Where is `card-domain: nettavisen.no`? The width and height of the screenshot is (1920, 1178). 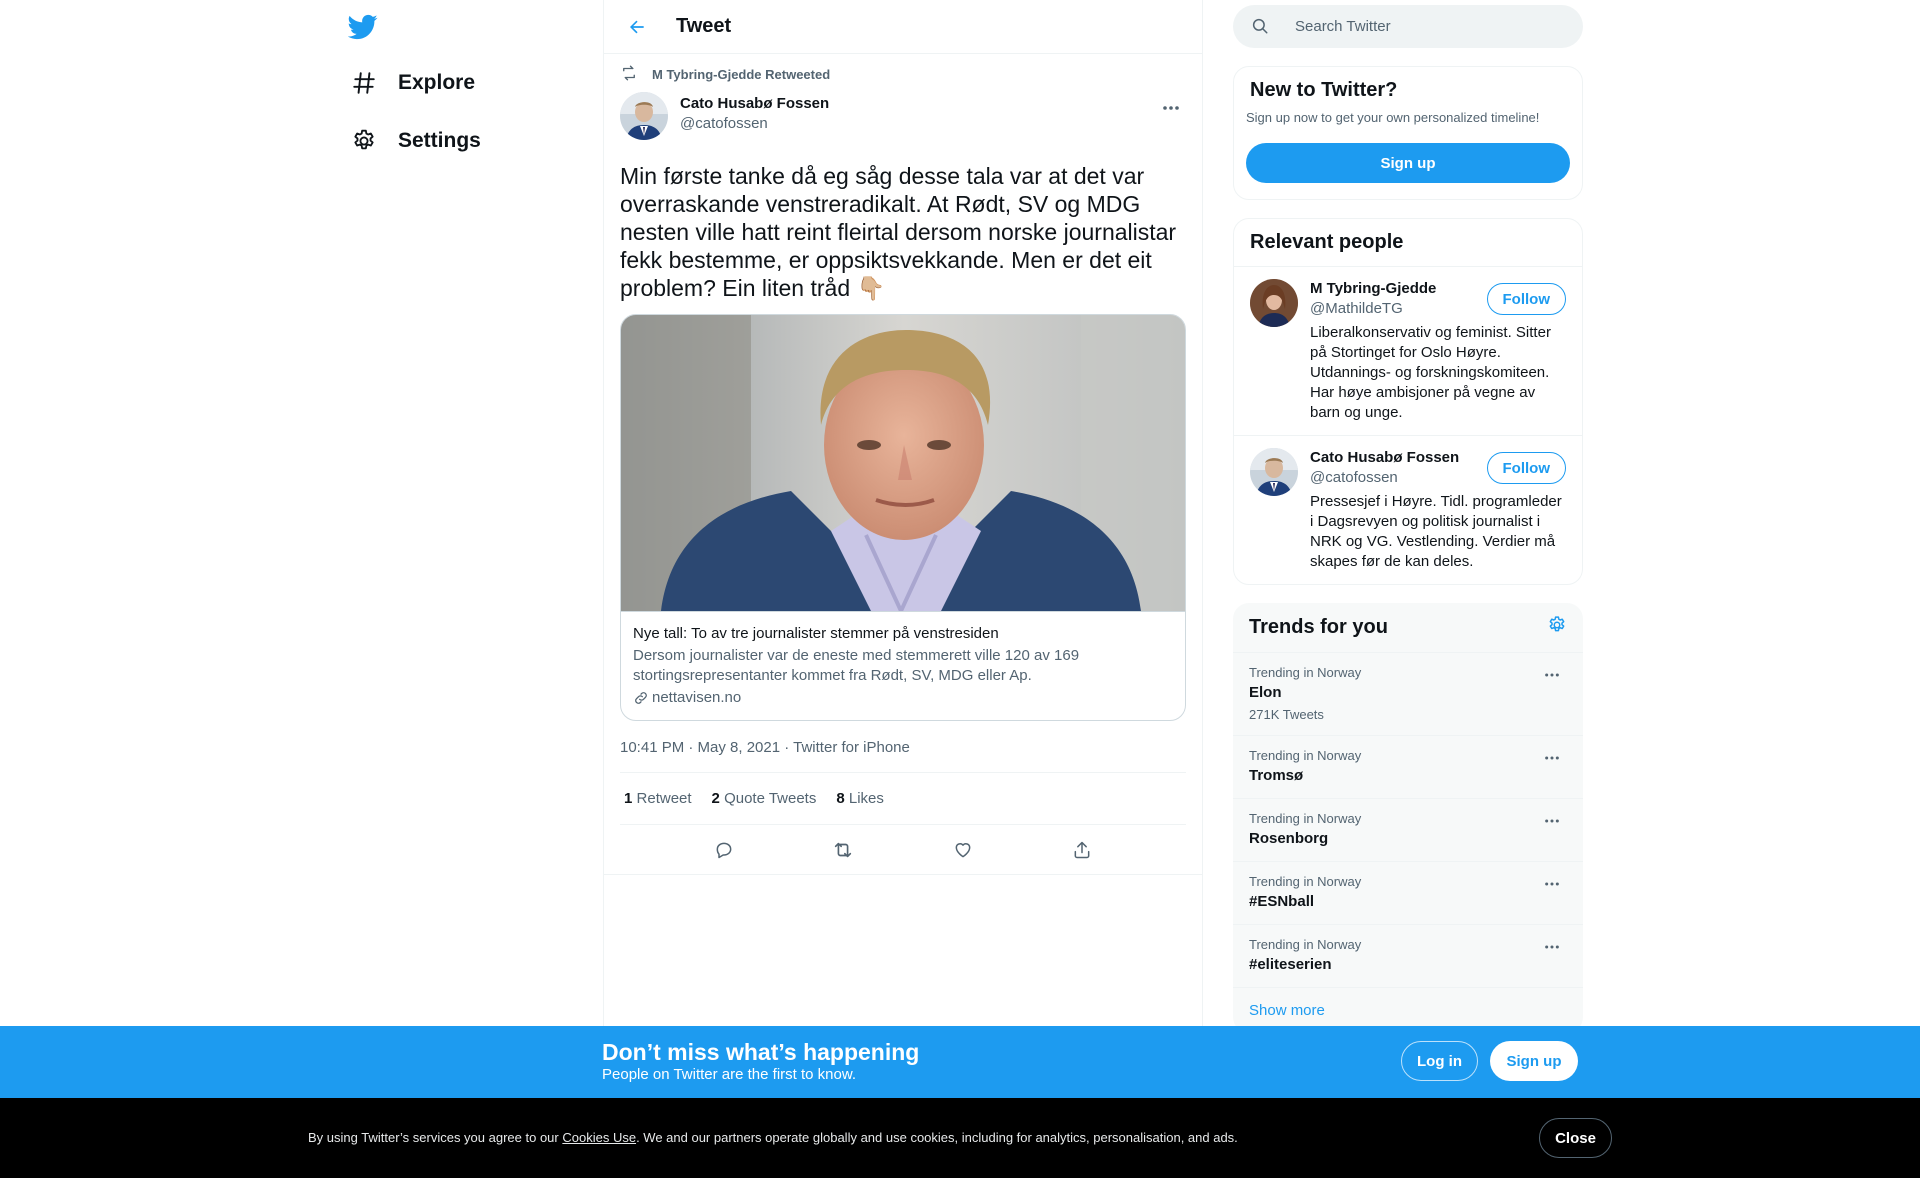 card-domain: nettavisen.no is located at coordinates (903, 698).